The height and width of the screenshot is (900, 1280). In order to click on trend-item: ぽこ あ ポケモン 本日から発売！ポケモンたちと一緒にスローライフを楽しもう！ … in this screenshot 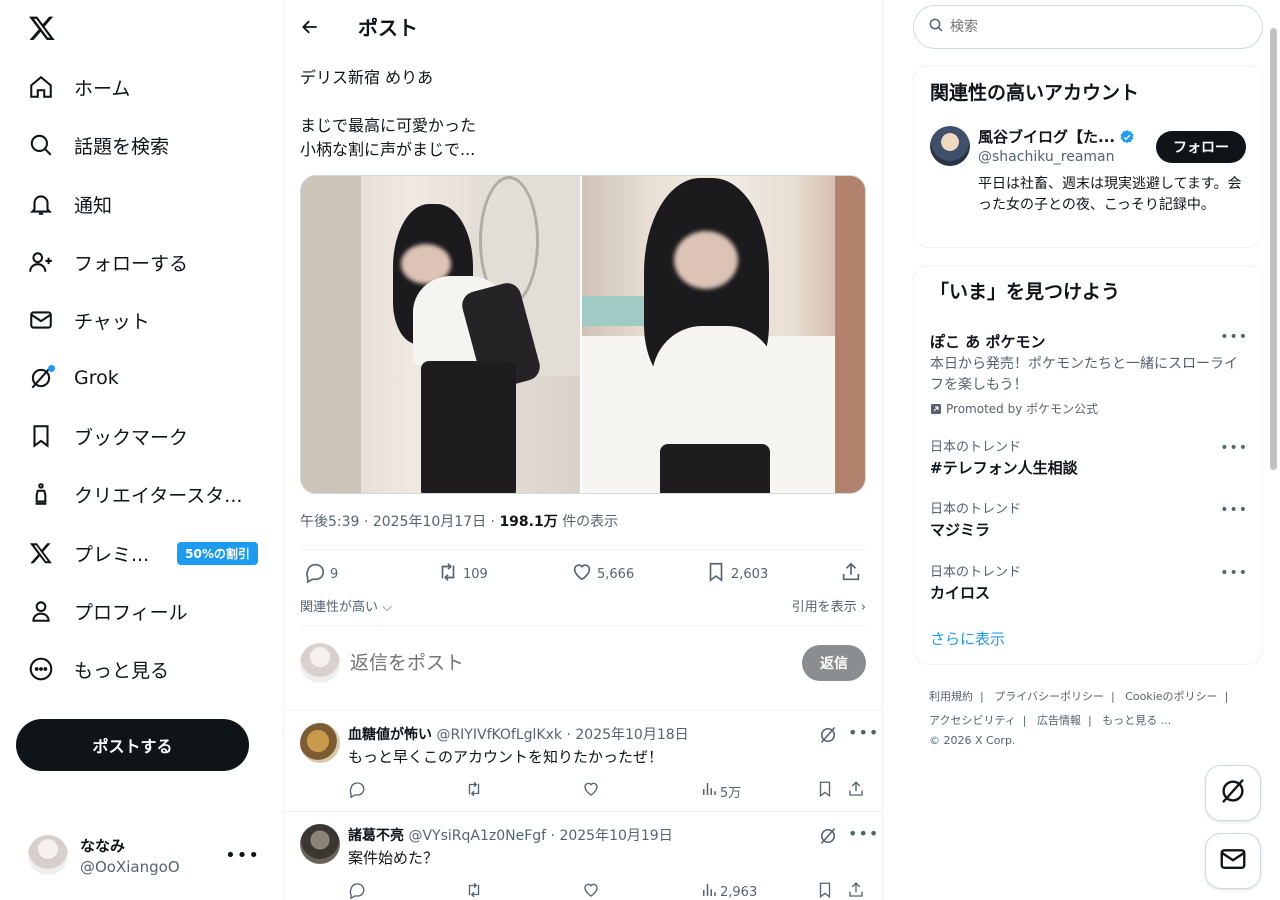, I will do `click(1089, 373)`.